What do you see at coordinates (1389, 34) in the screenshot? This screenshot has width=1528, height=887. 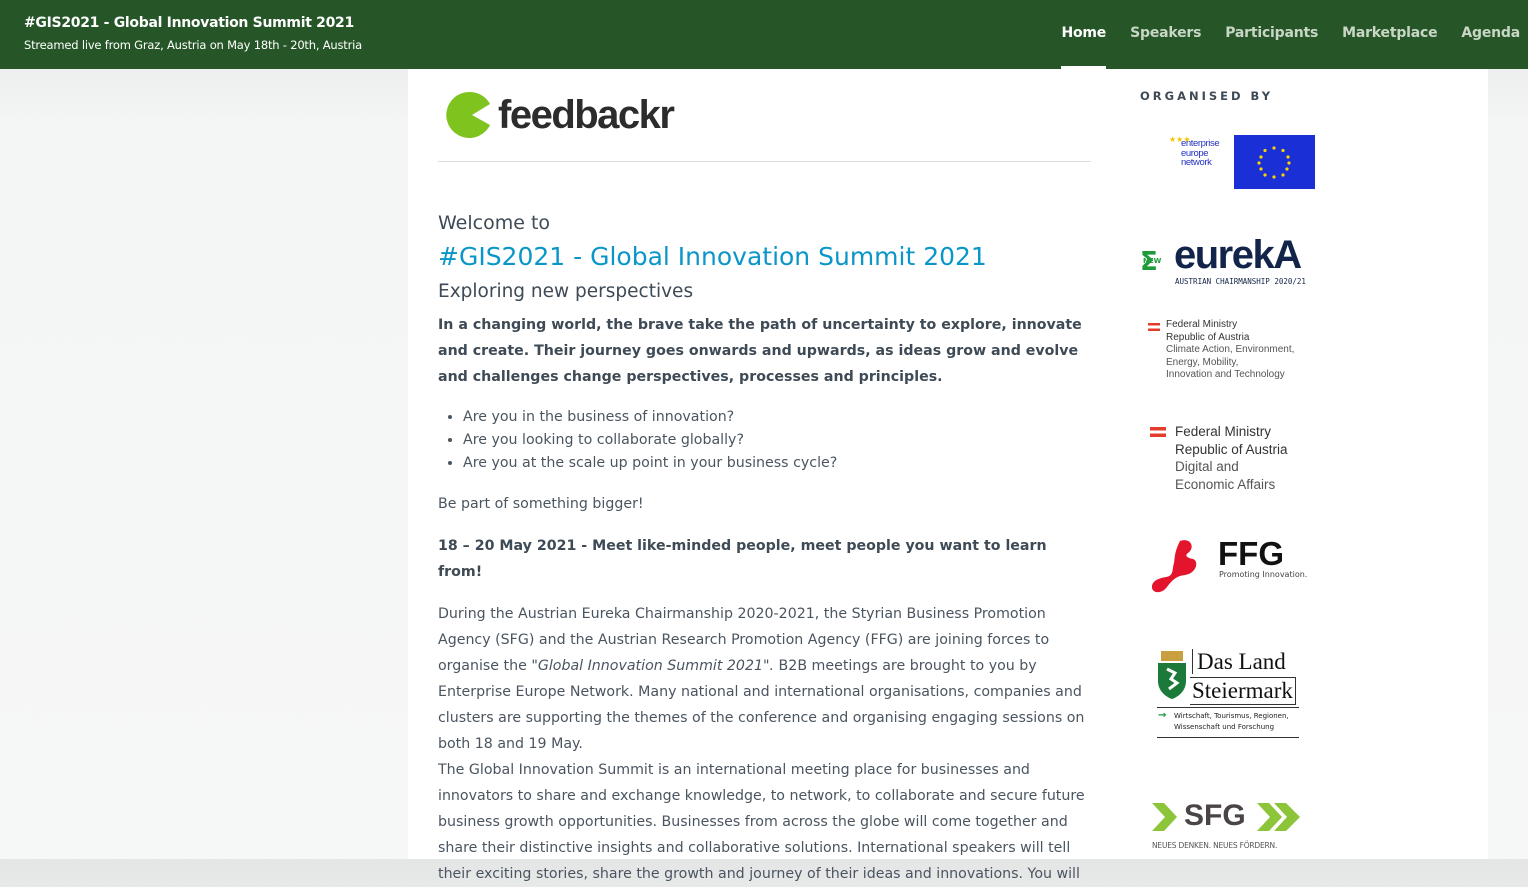 I see `nav-marketplace: Marketplace` at bounding box center [1389, 34].